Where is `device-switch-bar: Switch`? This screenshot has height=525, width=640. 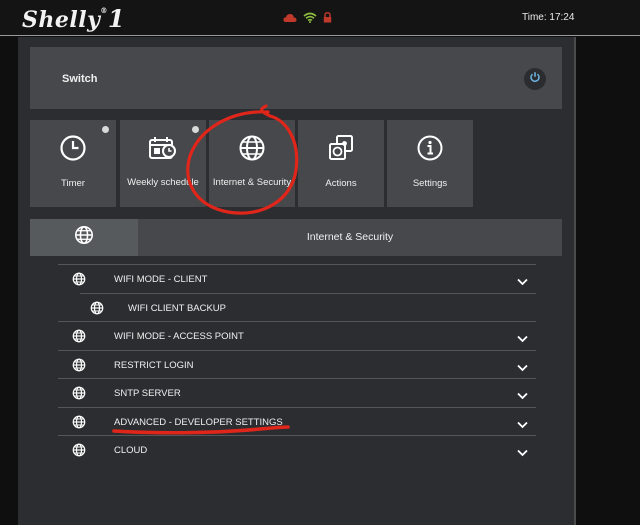
device-switch-bar: Switch is located at coordinates (296, 78).